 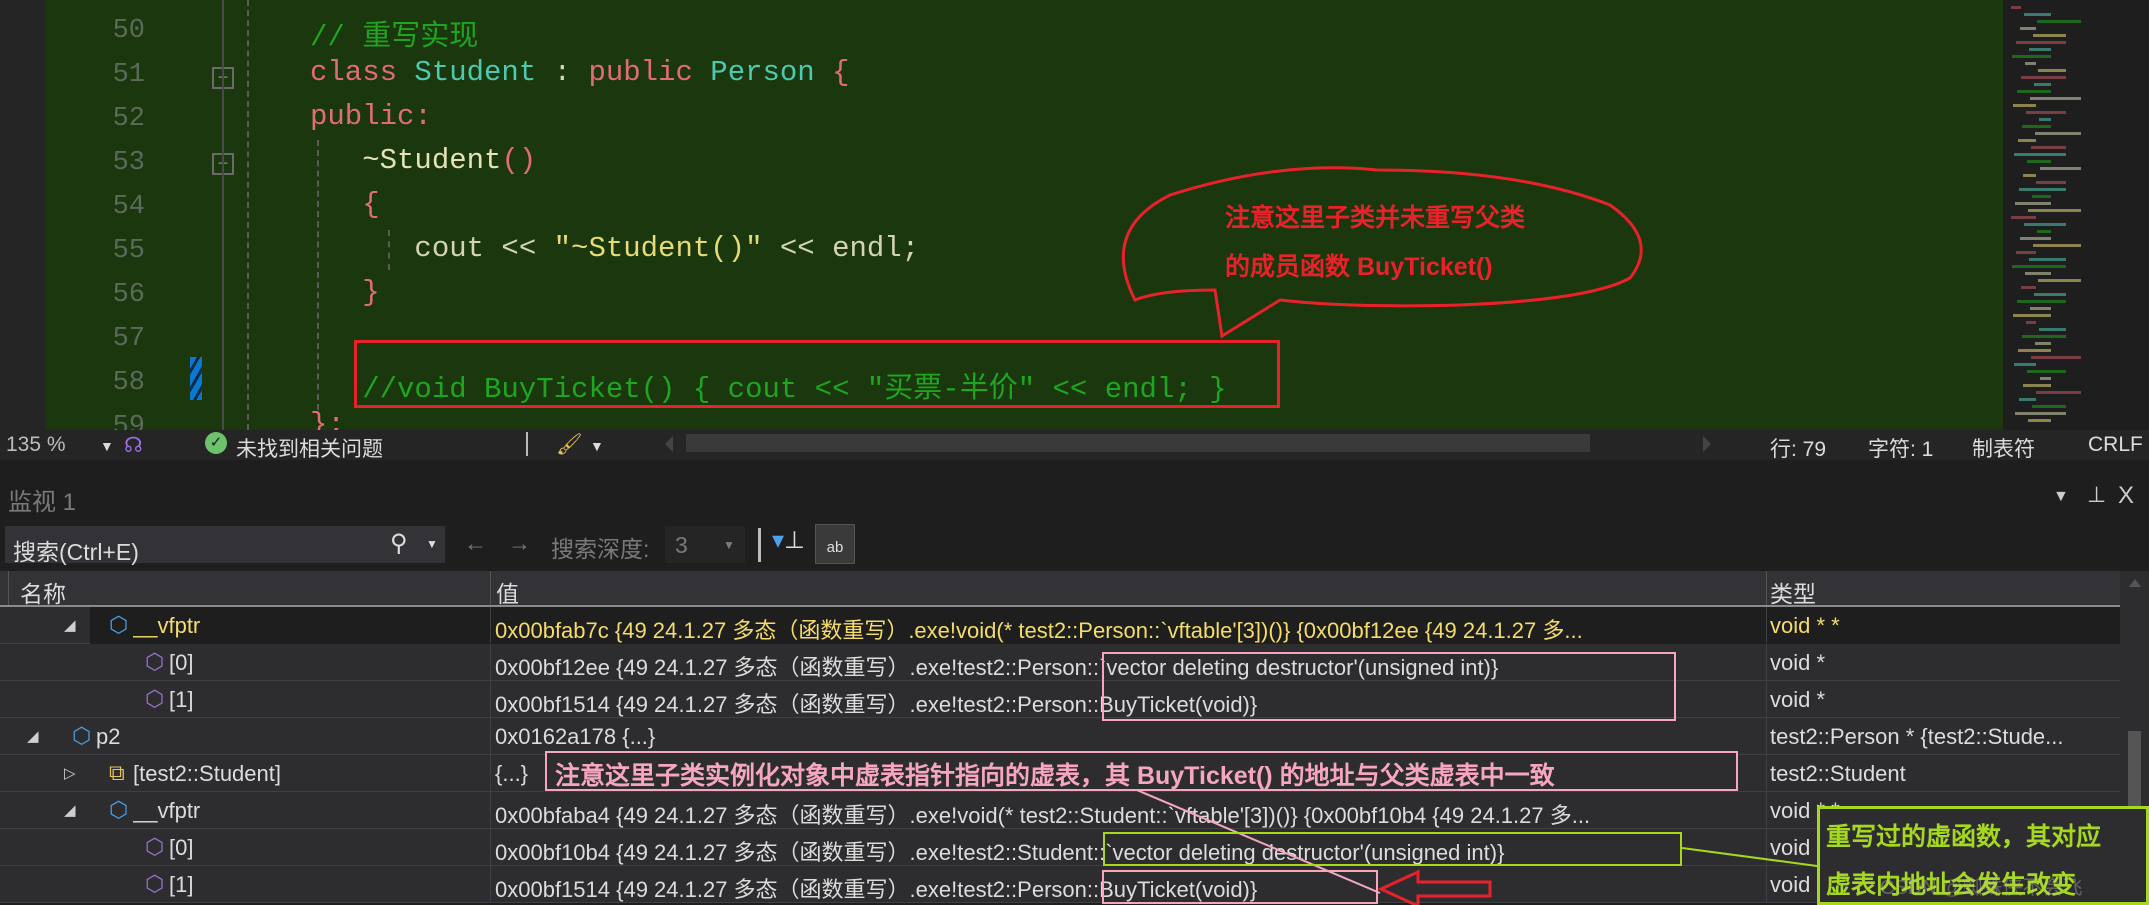 What do you see at coordinates (1749, 857) in the screenshot?
I see `green-pointer-line` at bounding box center [1749, 857].